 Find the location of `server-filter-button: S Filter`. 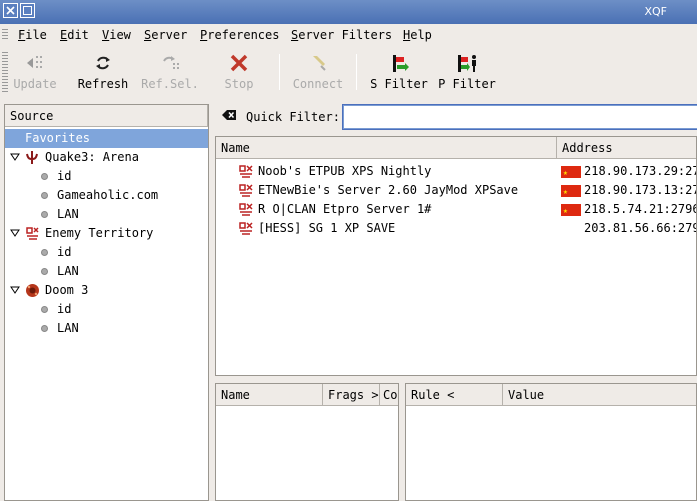

server-filter-button: S Filter is located at coordinates (399, 73).